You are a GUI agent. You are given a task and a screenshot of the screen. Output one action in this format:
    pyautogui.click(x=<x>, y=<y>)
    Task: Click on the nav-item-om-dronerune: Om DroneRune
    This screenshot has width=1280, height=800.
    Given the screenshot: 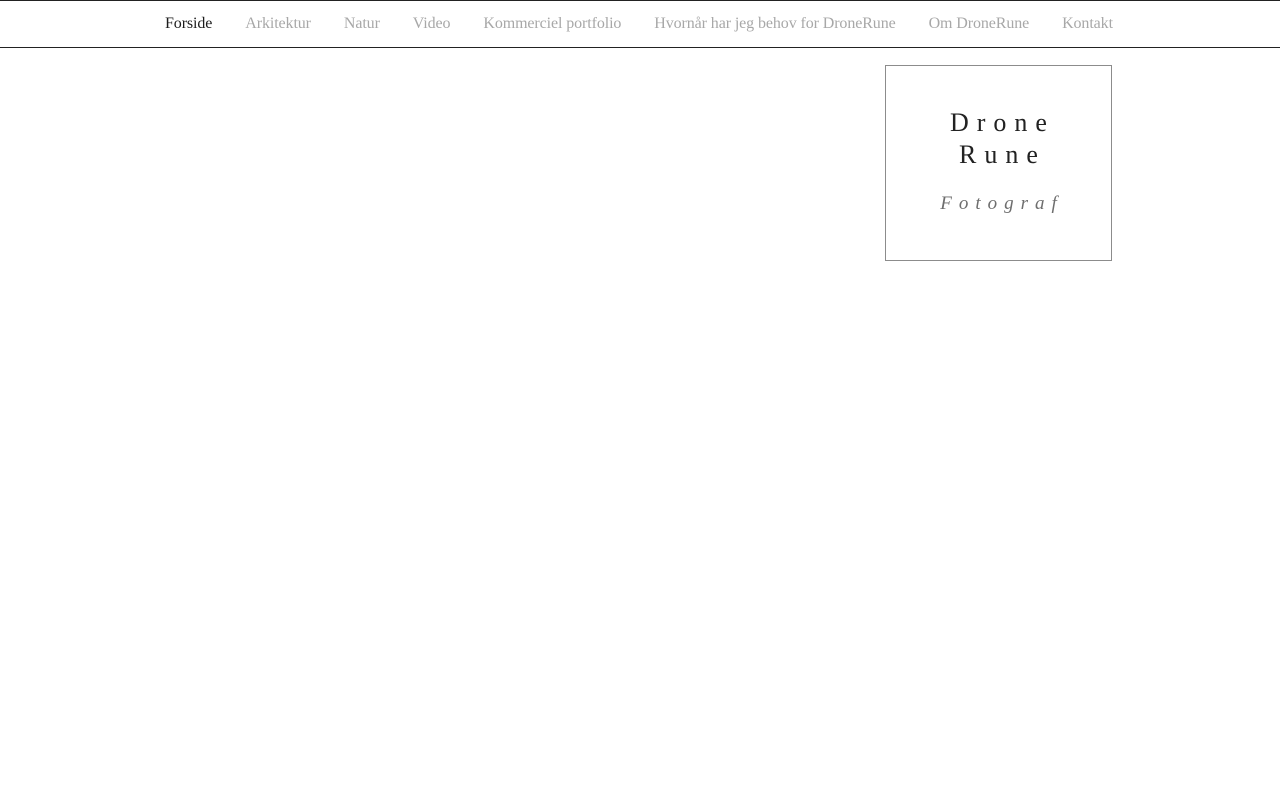 What is the action you would take?
    pyautogui.click(x=979, y=24)
    